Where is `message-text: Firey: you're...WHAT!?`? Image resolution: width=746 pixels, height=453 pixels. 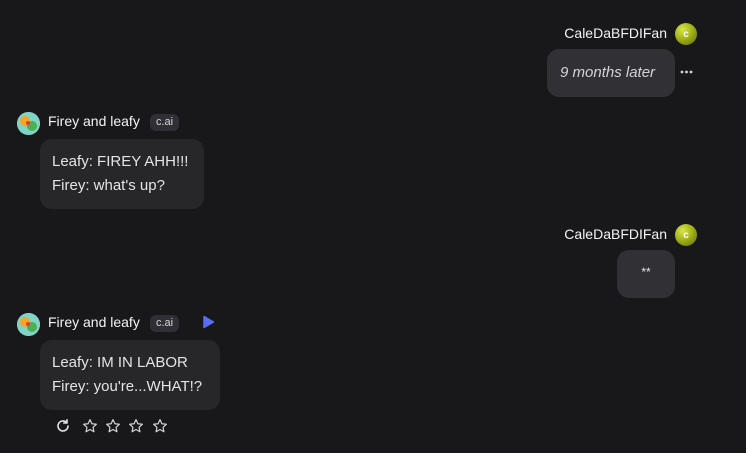
message-text: Firey: you're...WHAT!? is located at coordinates (127, 386).